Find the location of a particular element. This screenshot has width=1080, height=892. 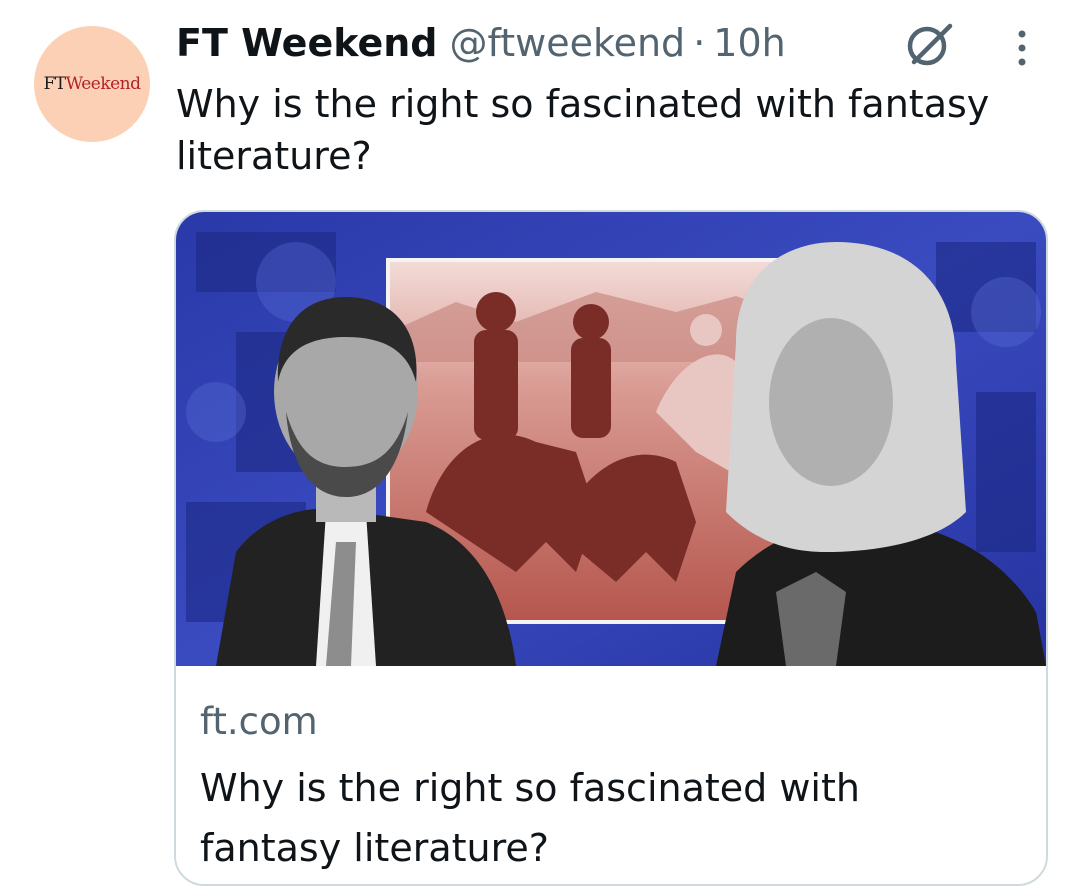

avatar-logo-weekend: Weekend is located at coordinates (103, 84).